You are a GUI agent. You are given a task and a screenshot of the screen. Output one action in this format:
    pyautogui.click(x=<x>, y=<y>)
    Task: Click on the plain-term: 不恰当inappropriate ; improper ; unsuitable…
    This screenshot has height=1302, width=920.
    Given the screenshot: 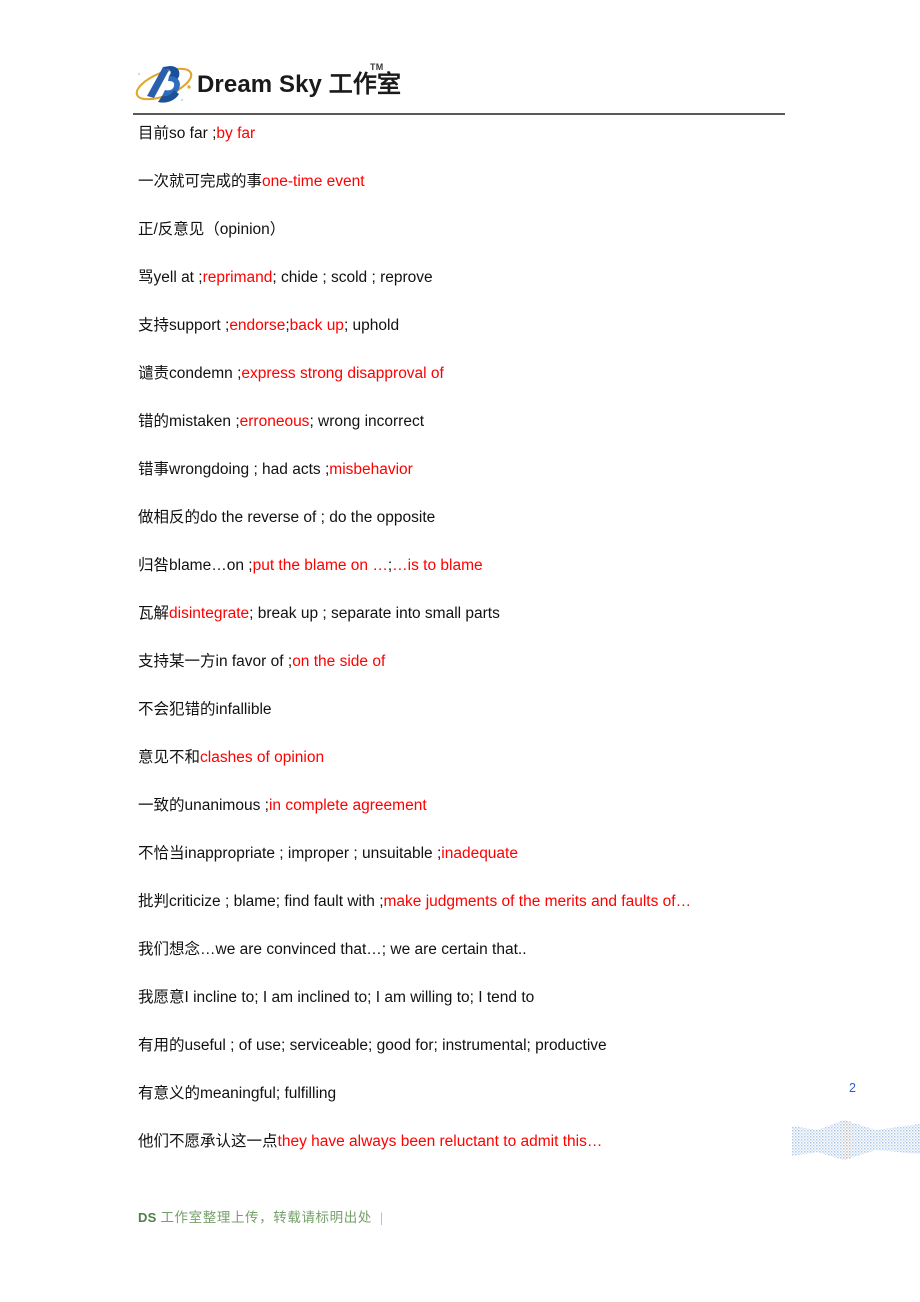 What is the action you would take?
    pyautogui.click(x=290, y=853)
    